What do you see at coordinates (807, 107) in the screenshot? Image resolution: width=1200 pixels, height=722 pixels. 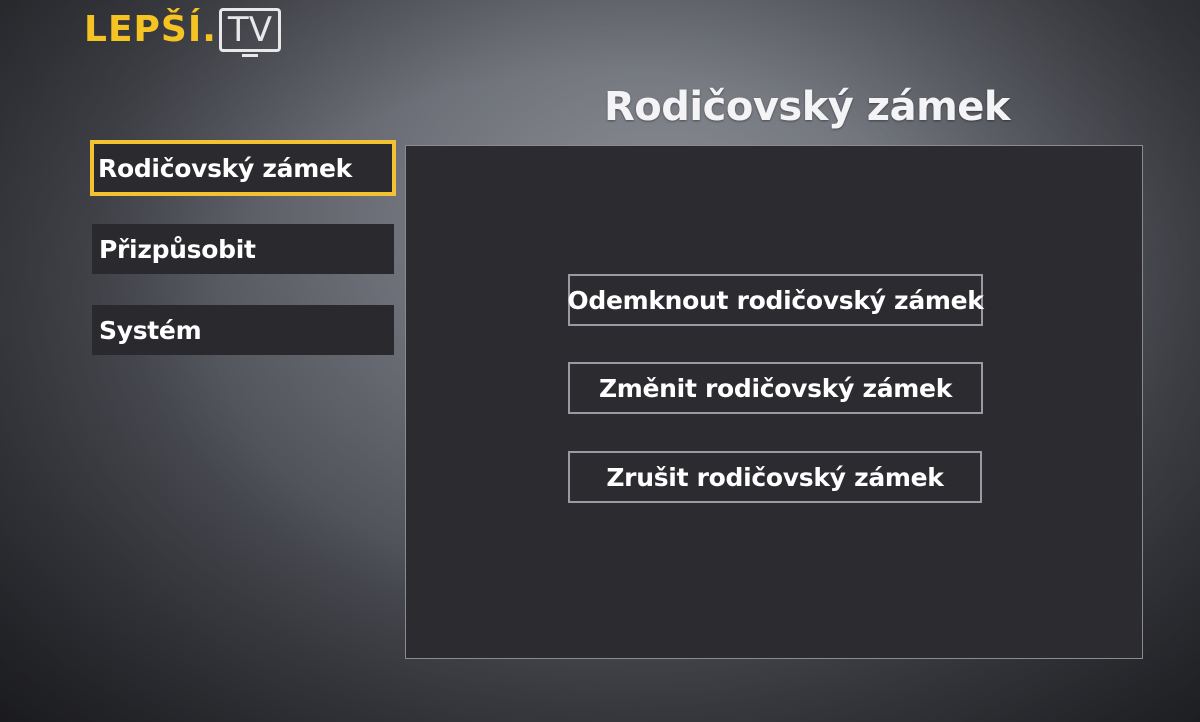 I see `page-title: Rodičovský zámek` at bounding box center [807, 107].